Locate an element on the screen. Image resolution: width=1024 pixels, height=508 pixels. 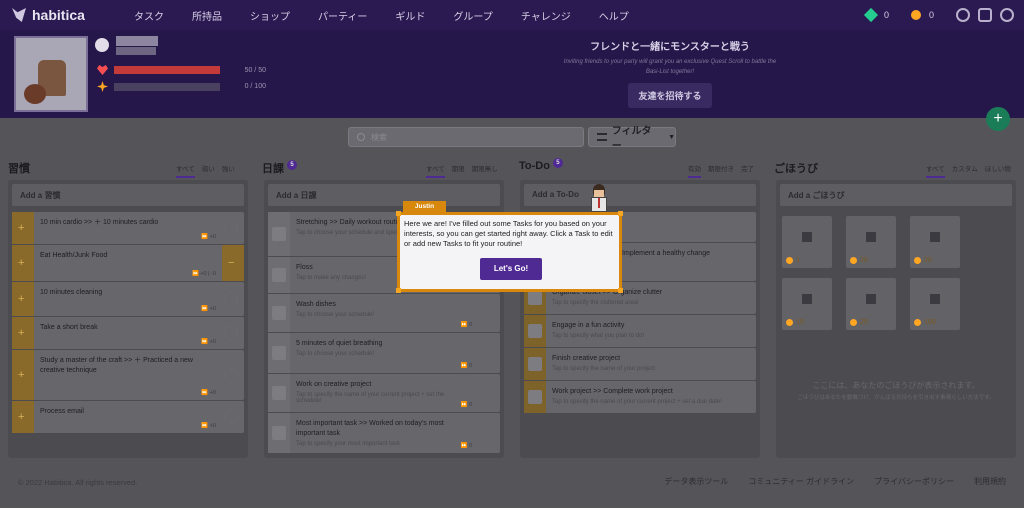
reward-item: 15 is located at coordinates (807, 304).